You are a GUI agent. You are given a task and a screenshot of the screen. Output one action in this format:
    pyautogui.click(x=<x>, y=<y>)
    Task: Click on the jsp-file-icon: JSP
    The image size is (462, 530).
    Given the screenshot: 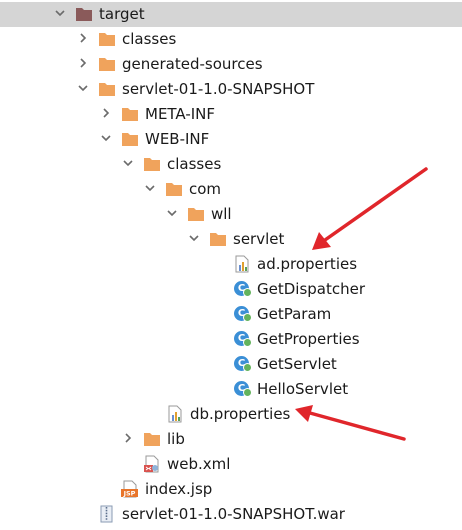 What is the action you would take?
    pyautogui.click(x=130, y=489)
    